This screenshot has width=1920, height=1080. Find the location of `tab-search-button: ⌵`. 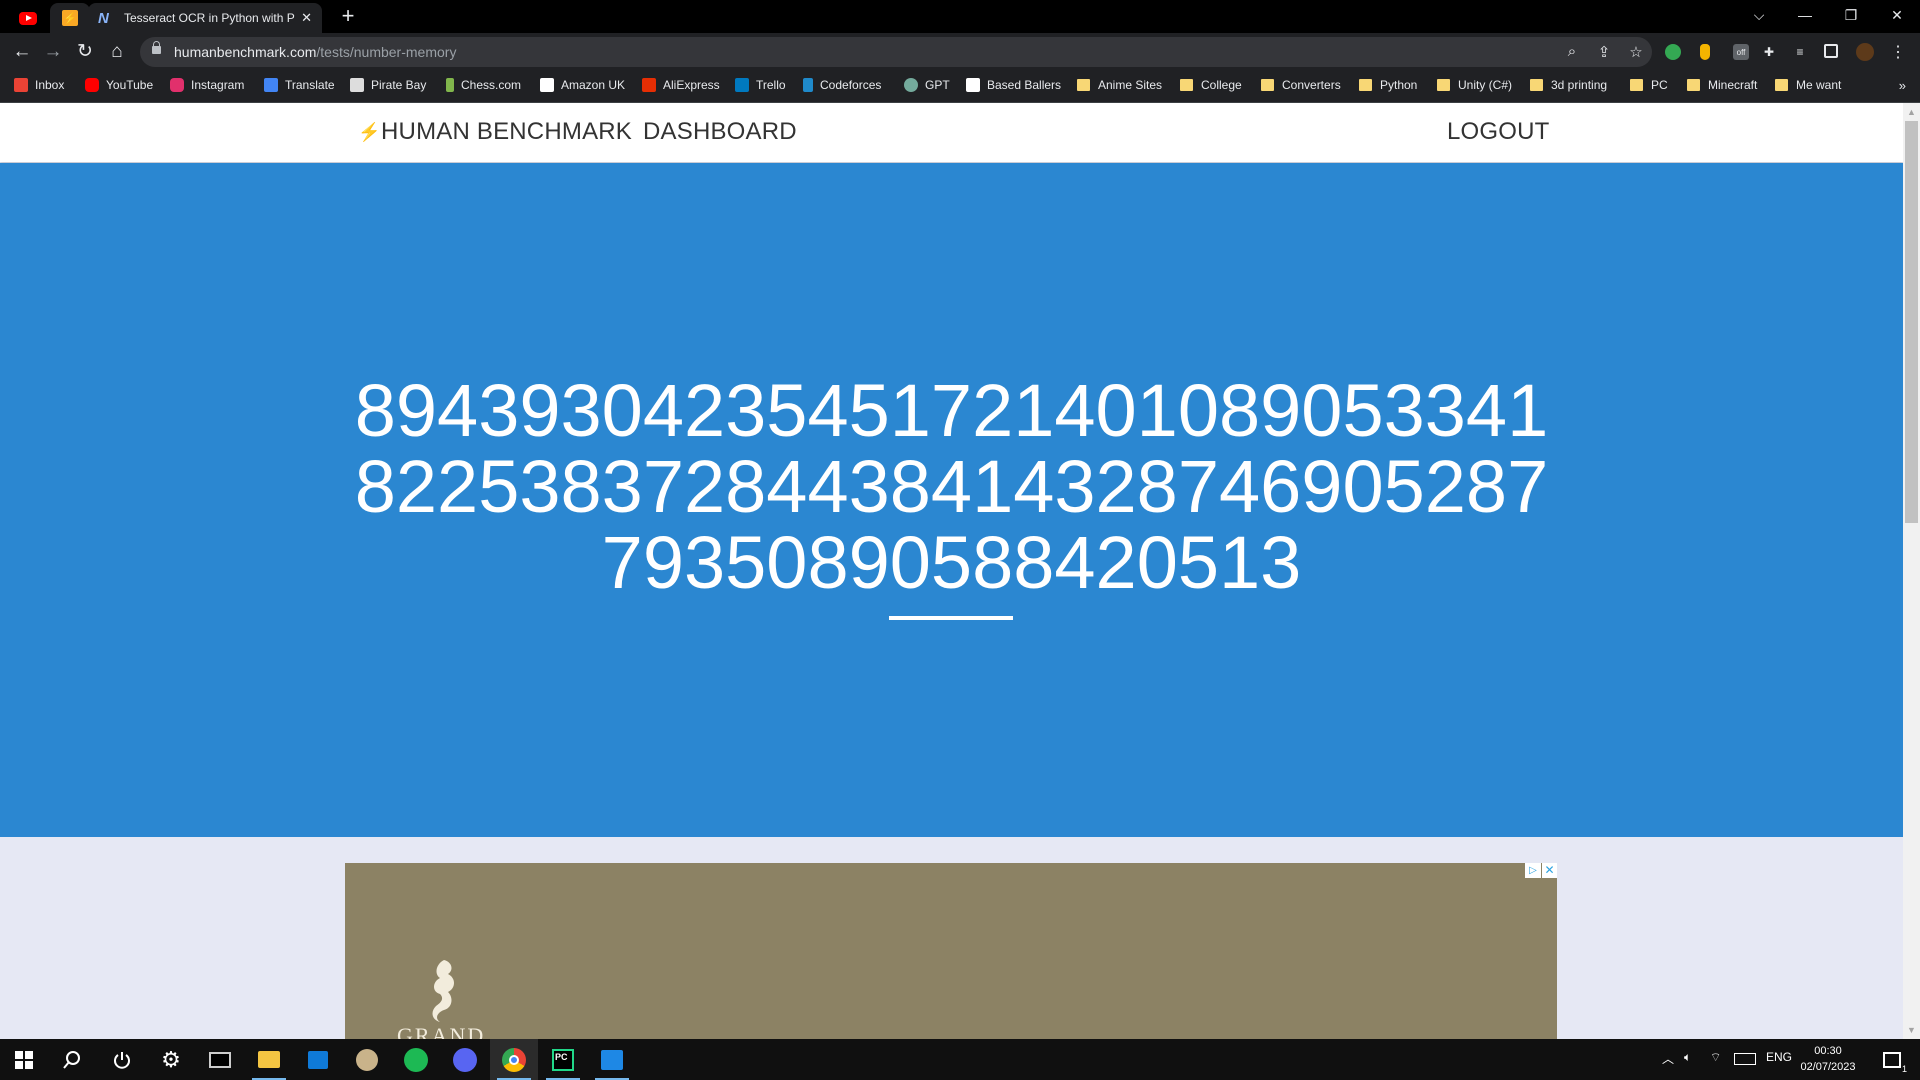

tab-search-button: ⌵ is located at coordinates (1759, 15).